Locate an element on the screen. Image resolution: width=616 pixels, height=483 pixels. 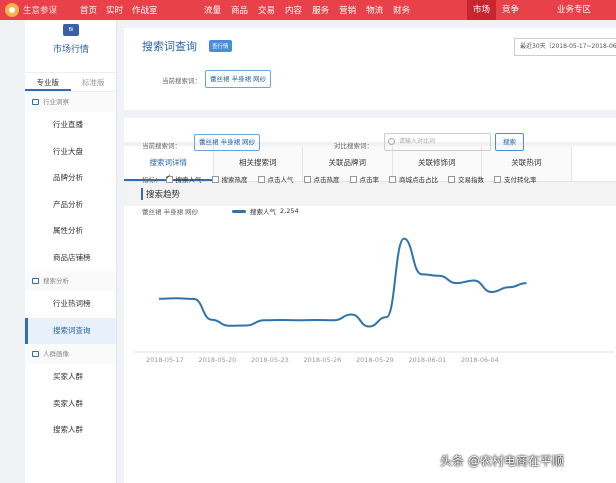
x-tick-label: 2018-06-04 is located at coordinates (480, 360).